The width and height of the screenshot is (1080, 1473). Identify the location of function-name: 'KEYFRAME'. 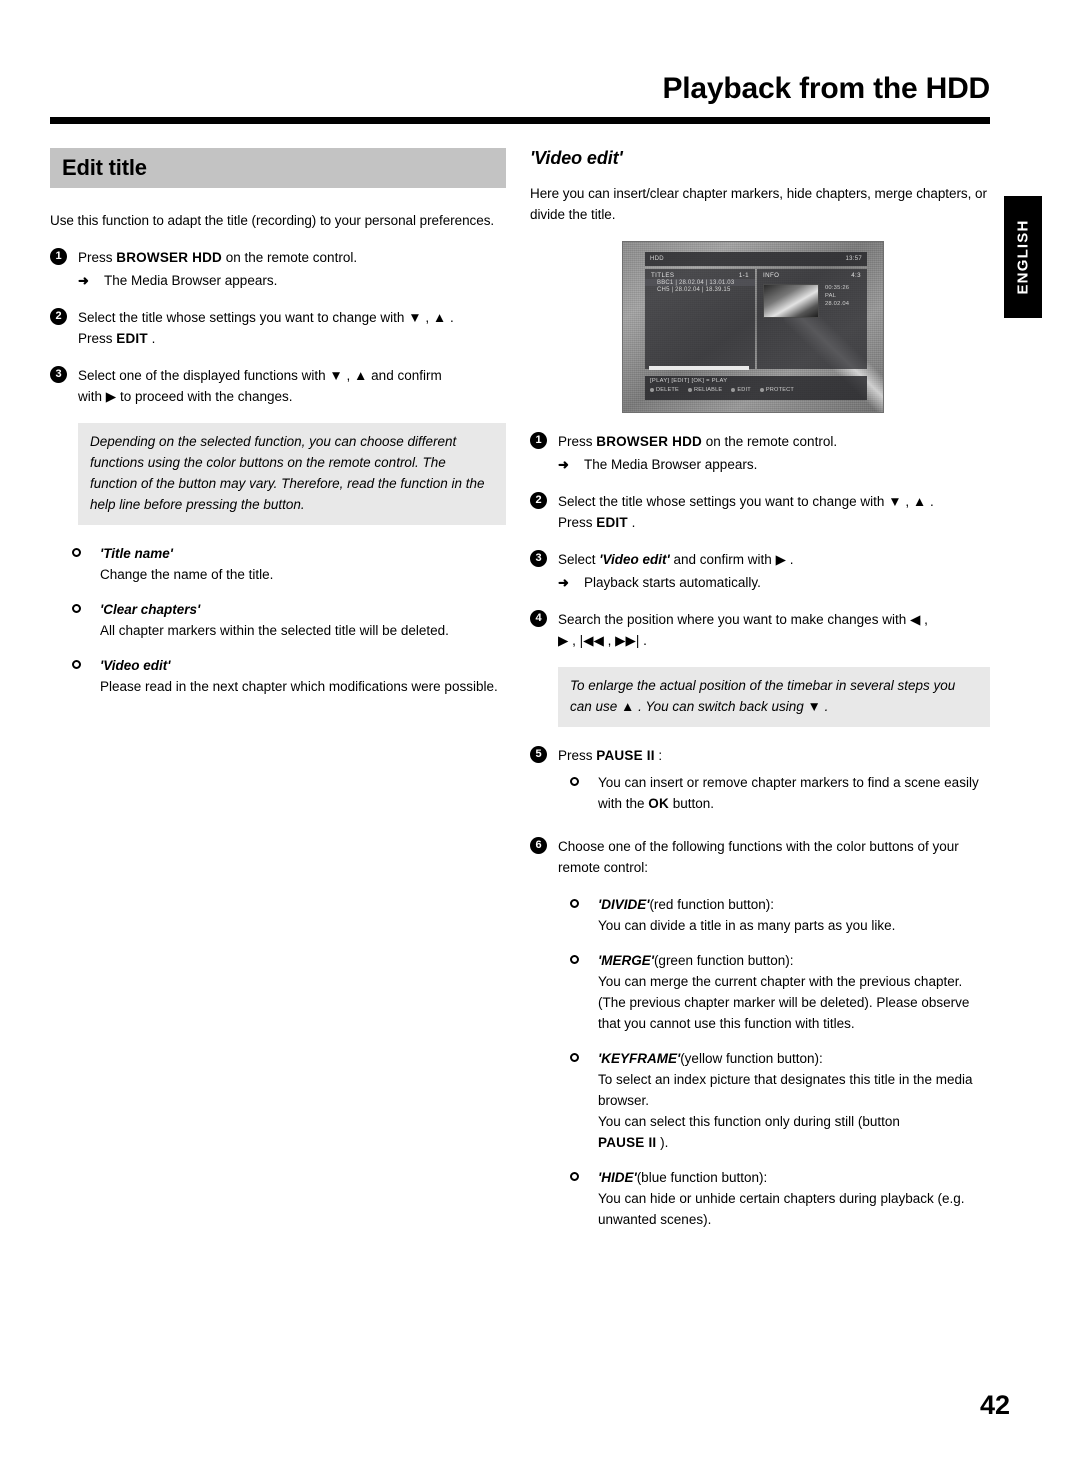
(639, 1058).